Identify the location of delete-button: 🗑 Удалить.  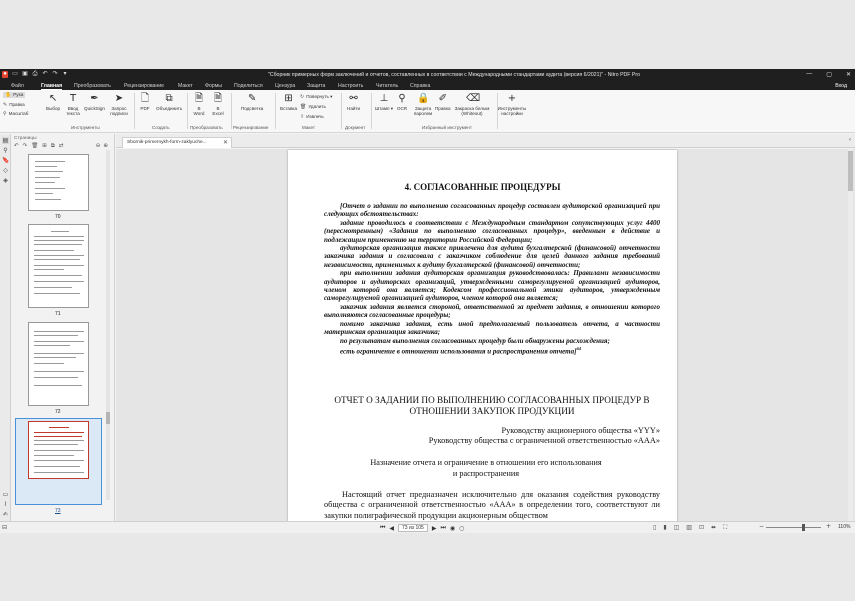
(313, 107).